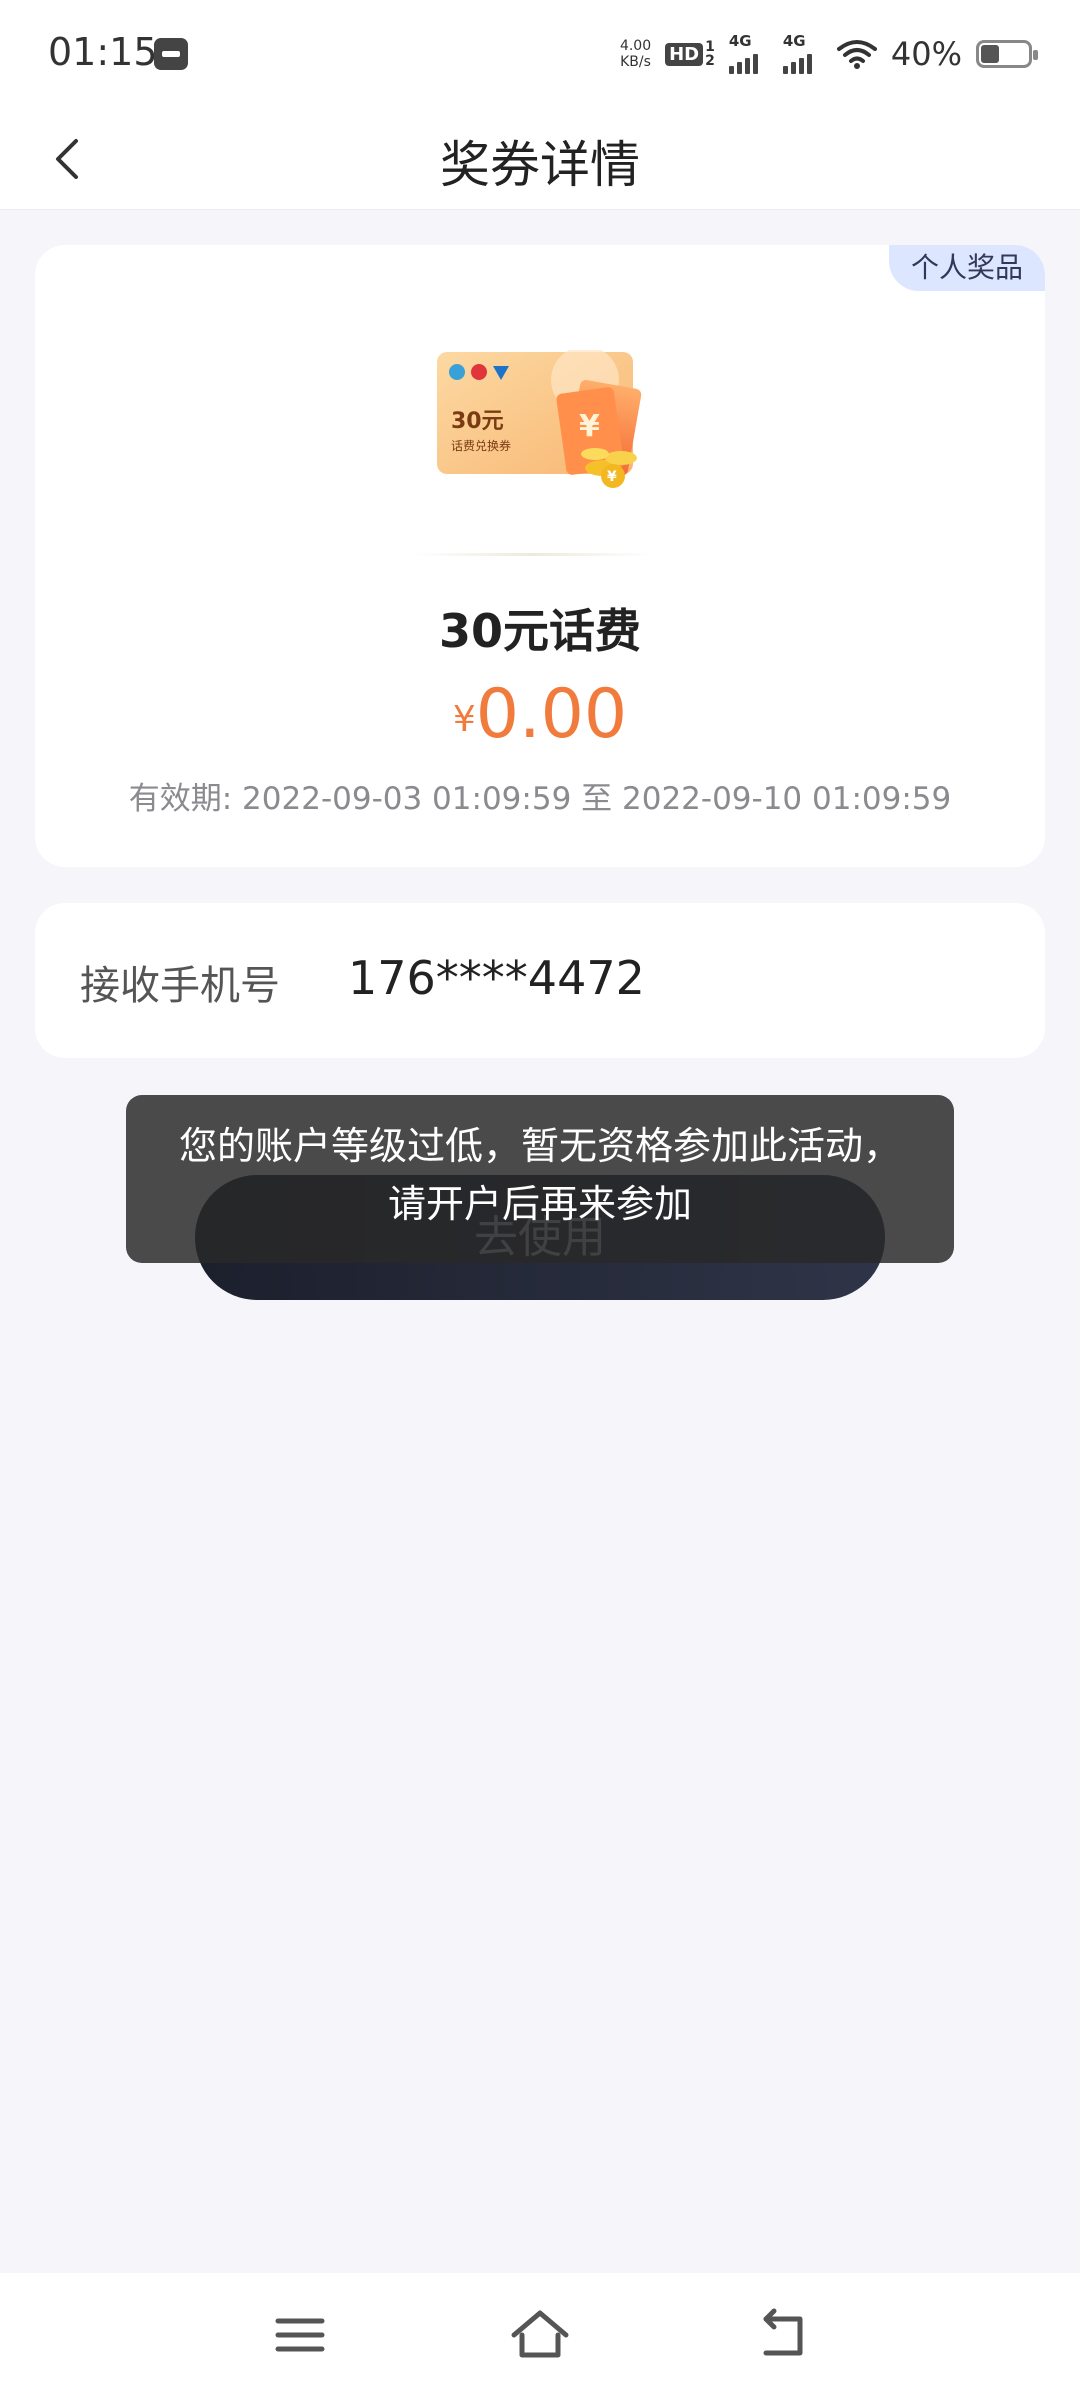 The height and width of the screenshot is (2400, 1080). Describe the element at coordinates (477, 421) in the screenshot. I see `voucher-image-amount: 30元` at that location.